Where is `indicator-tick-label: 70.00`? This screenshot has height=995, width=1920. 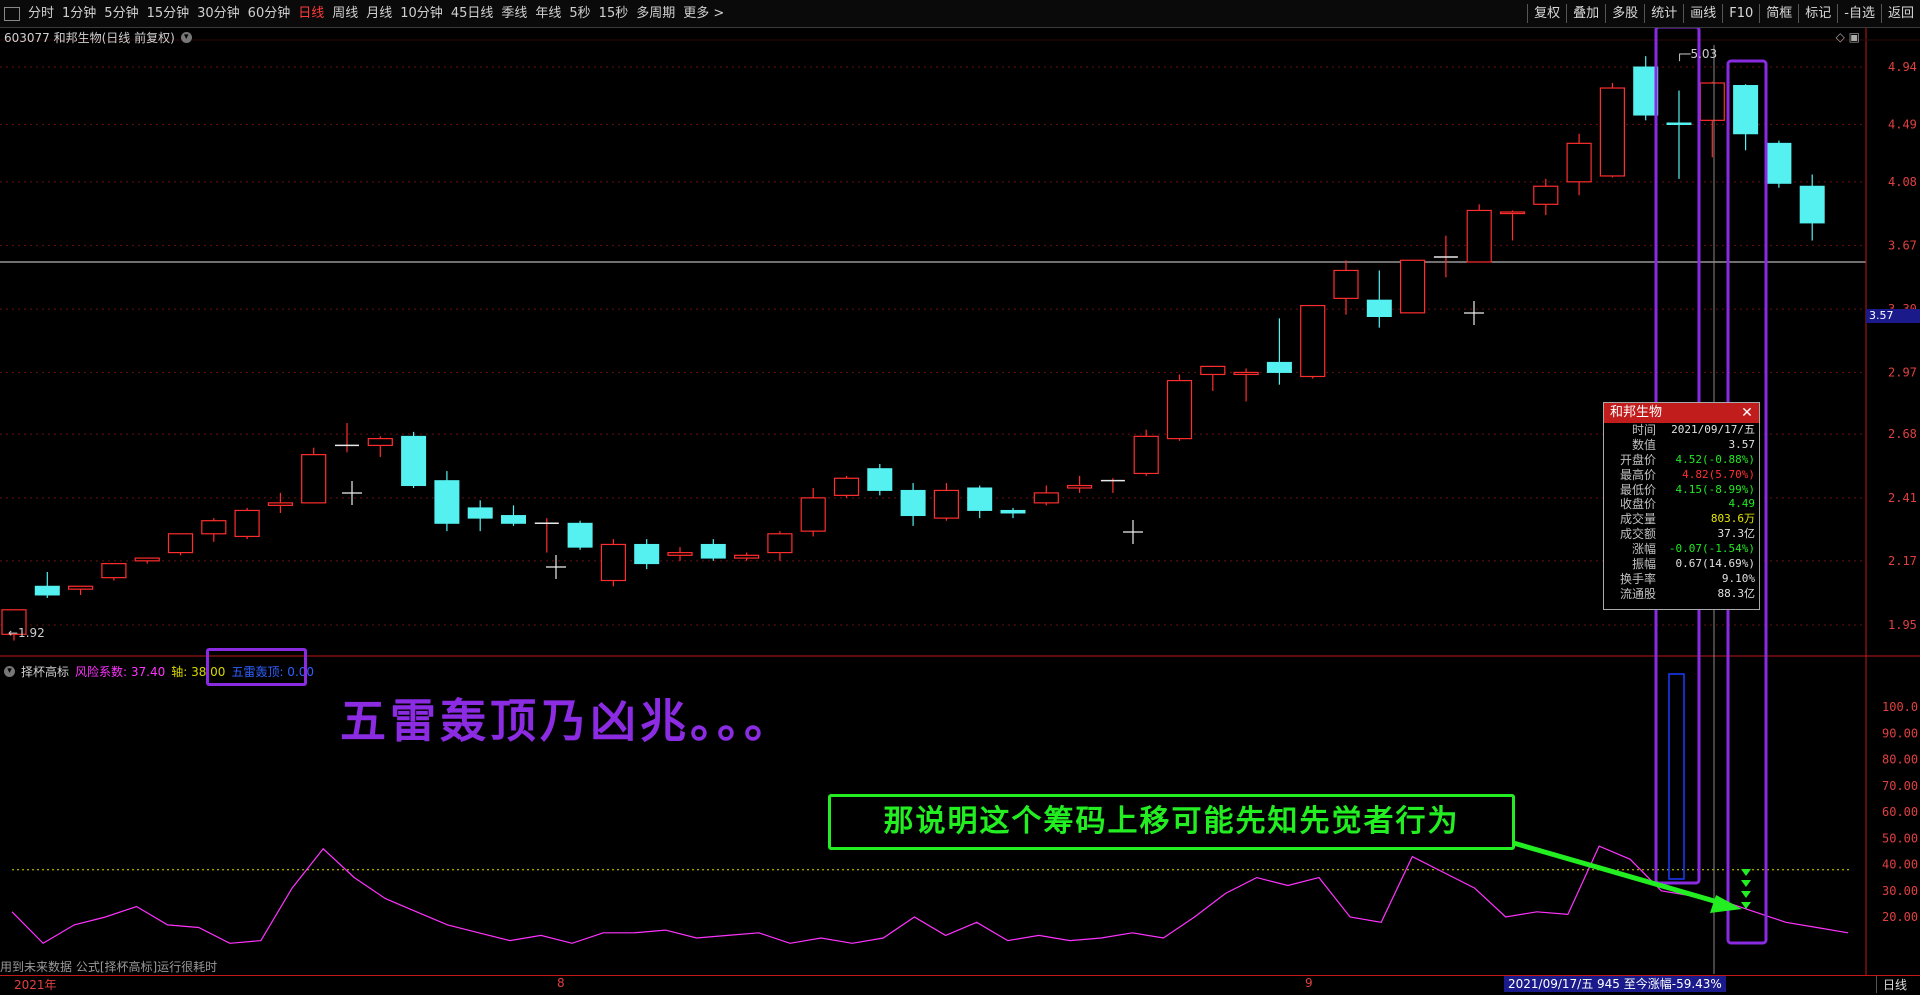
indicator-tick-label: 70.00 is located at coordinates (1900, 786).